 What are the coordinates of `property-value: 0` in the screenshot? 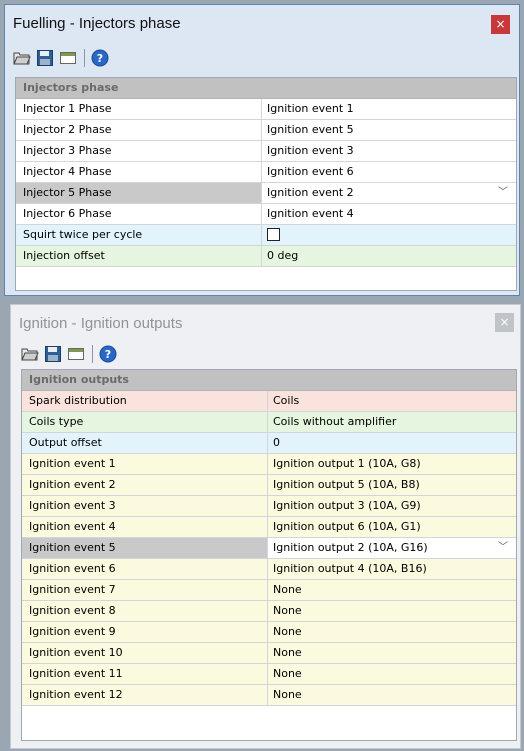 It's located at (392, 443).